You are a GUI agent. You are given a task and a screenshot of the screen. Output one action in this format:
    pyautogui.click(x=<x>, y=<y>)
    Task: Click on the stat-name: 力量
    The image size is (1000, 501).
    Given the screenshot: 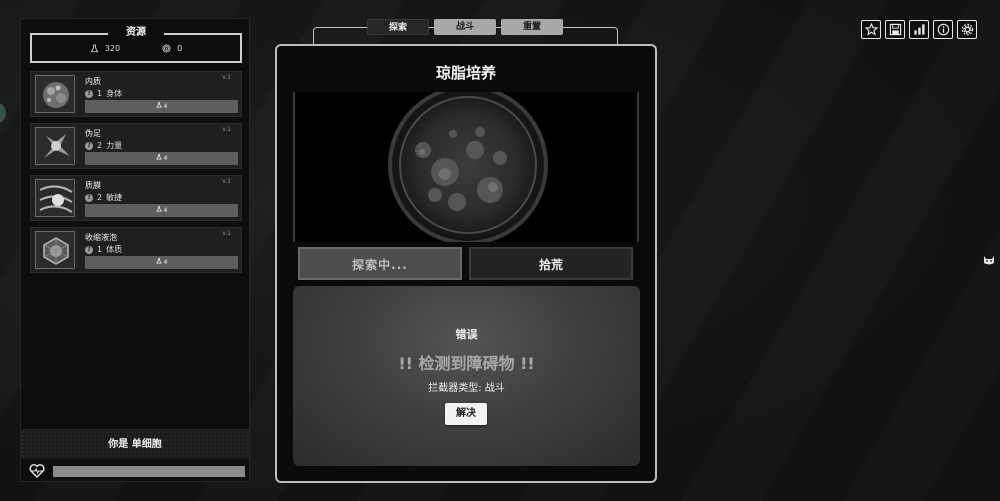 What is the action you would take?
    pyautogui.click(x=114, y=145)
    